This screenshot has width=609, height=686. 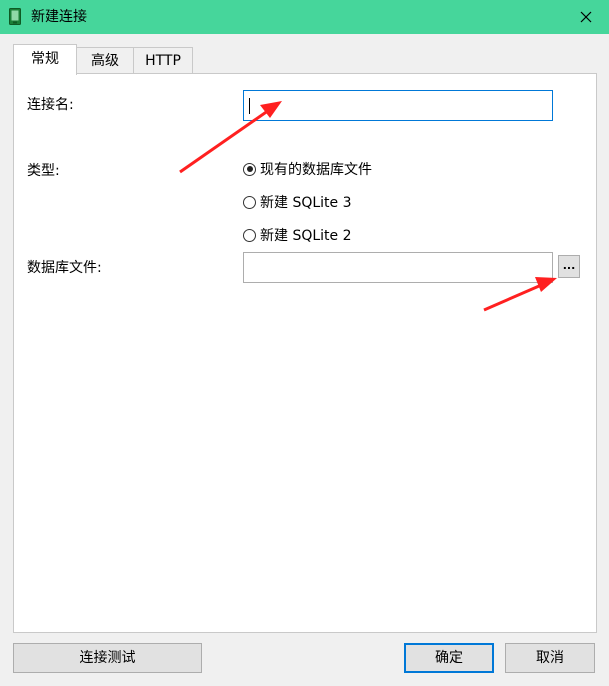 I want to click on test-connection-button: 连接测试, so click(x=107, y=658).